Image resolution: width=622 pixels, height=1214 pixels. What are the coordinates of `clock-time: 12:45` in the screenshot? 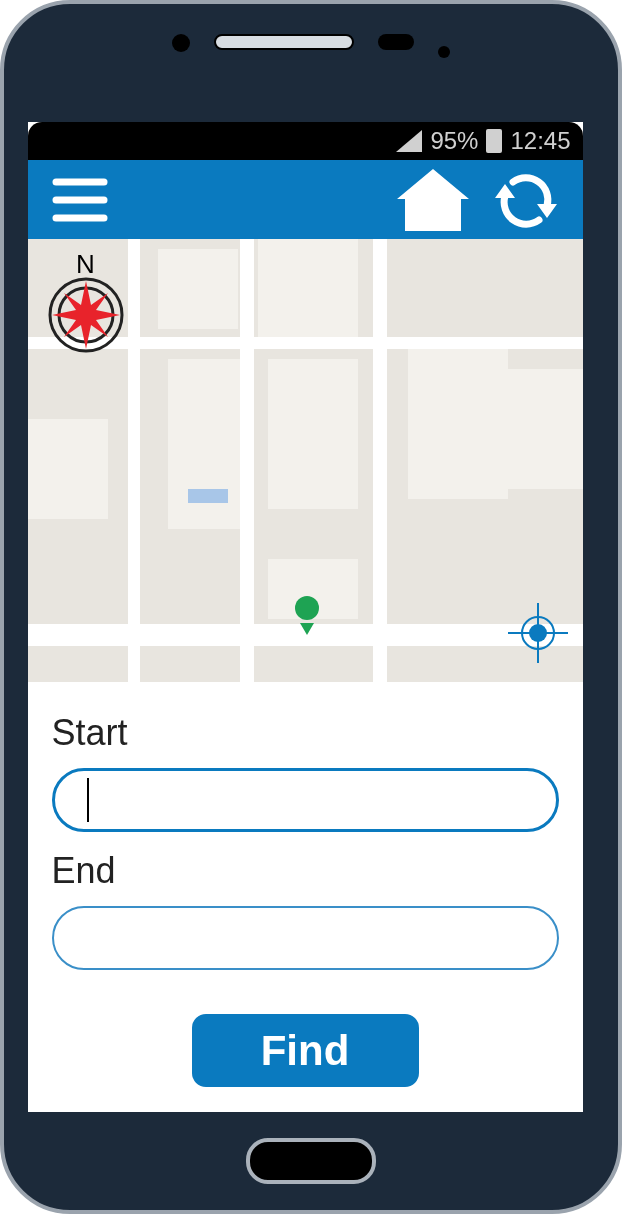 It's located at (540, 141).